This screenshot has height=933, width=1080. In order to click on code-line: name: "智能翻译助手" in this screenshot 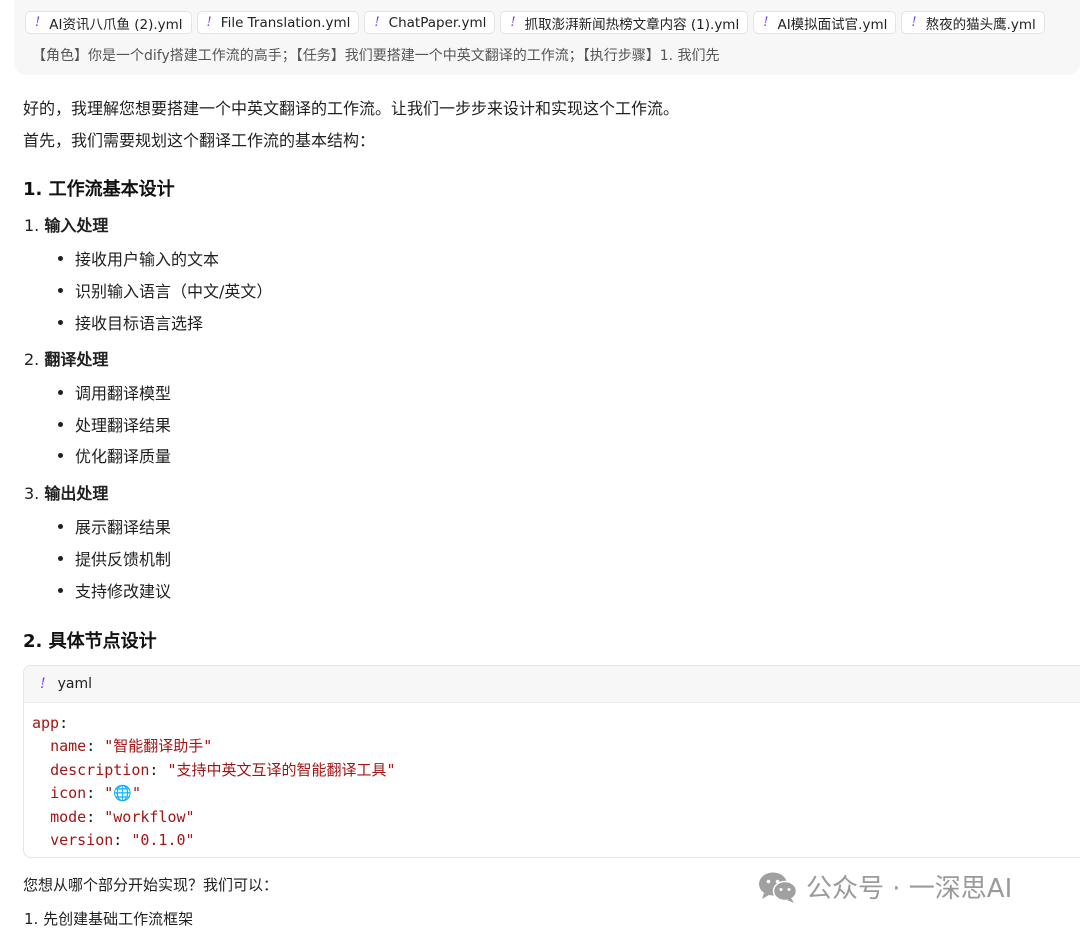, I will do `click(131, 746)`.